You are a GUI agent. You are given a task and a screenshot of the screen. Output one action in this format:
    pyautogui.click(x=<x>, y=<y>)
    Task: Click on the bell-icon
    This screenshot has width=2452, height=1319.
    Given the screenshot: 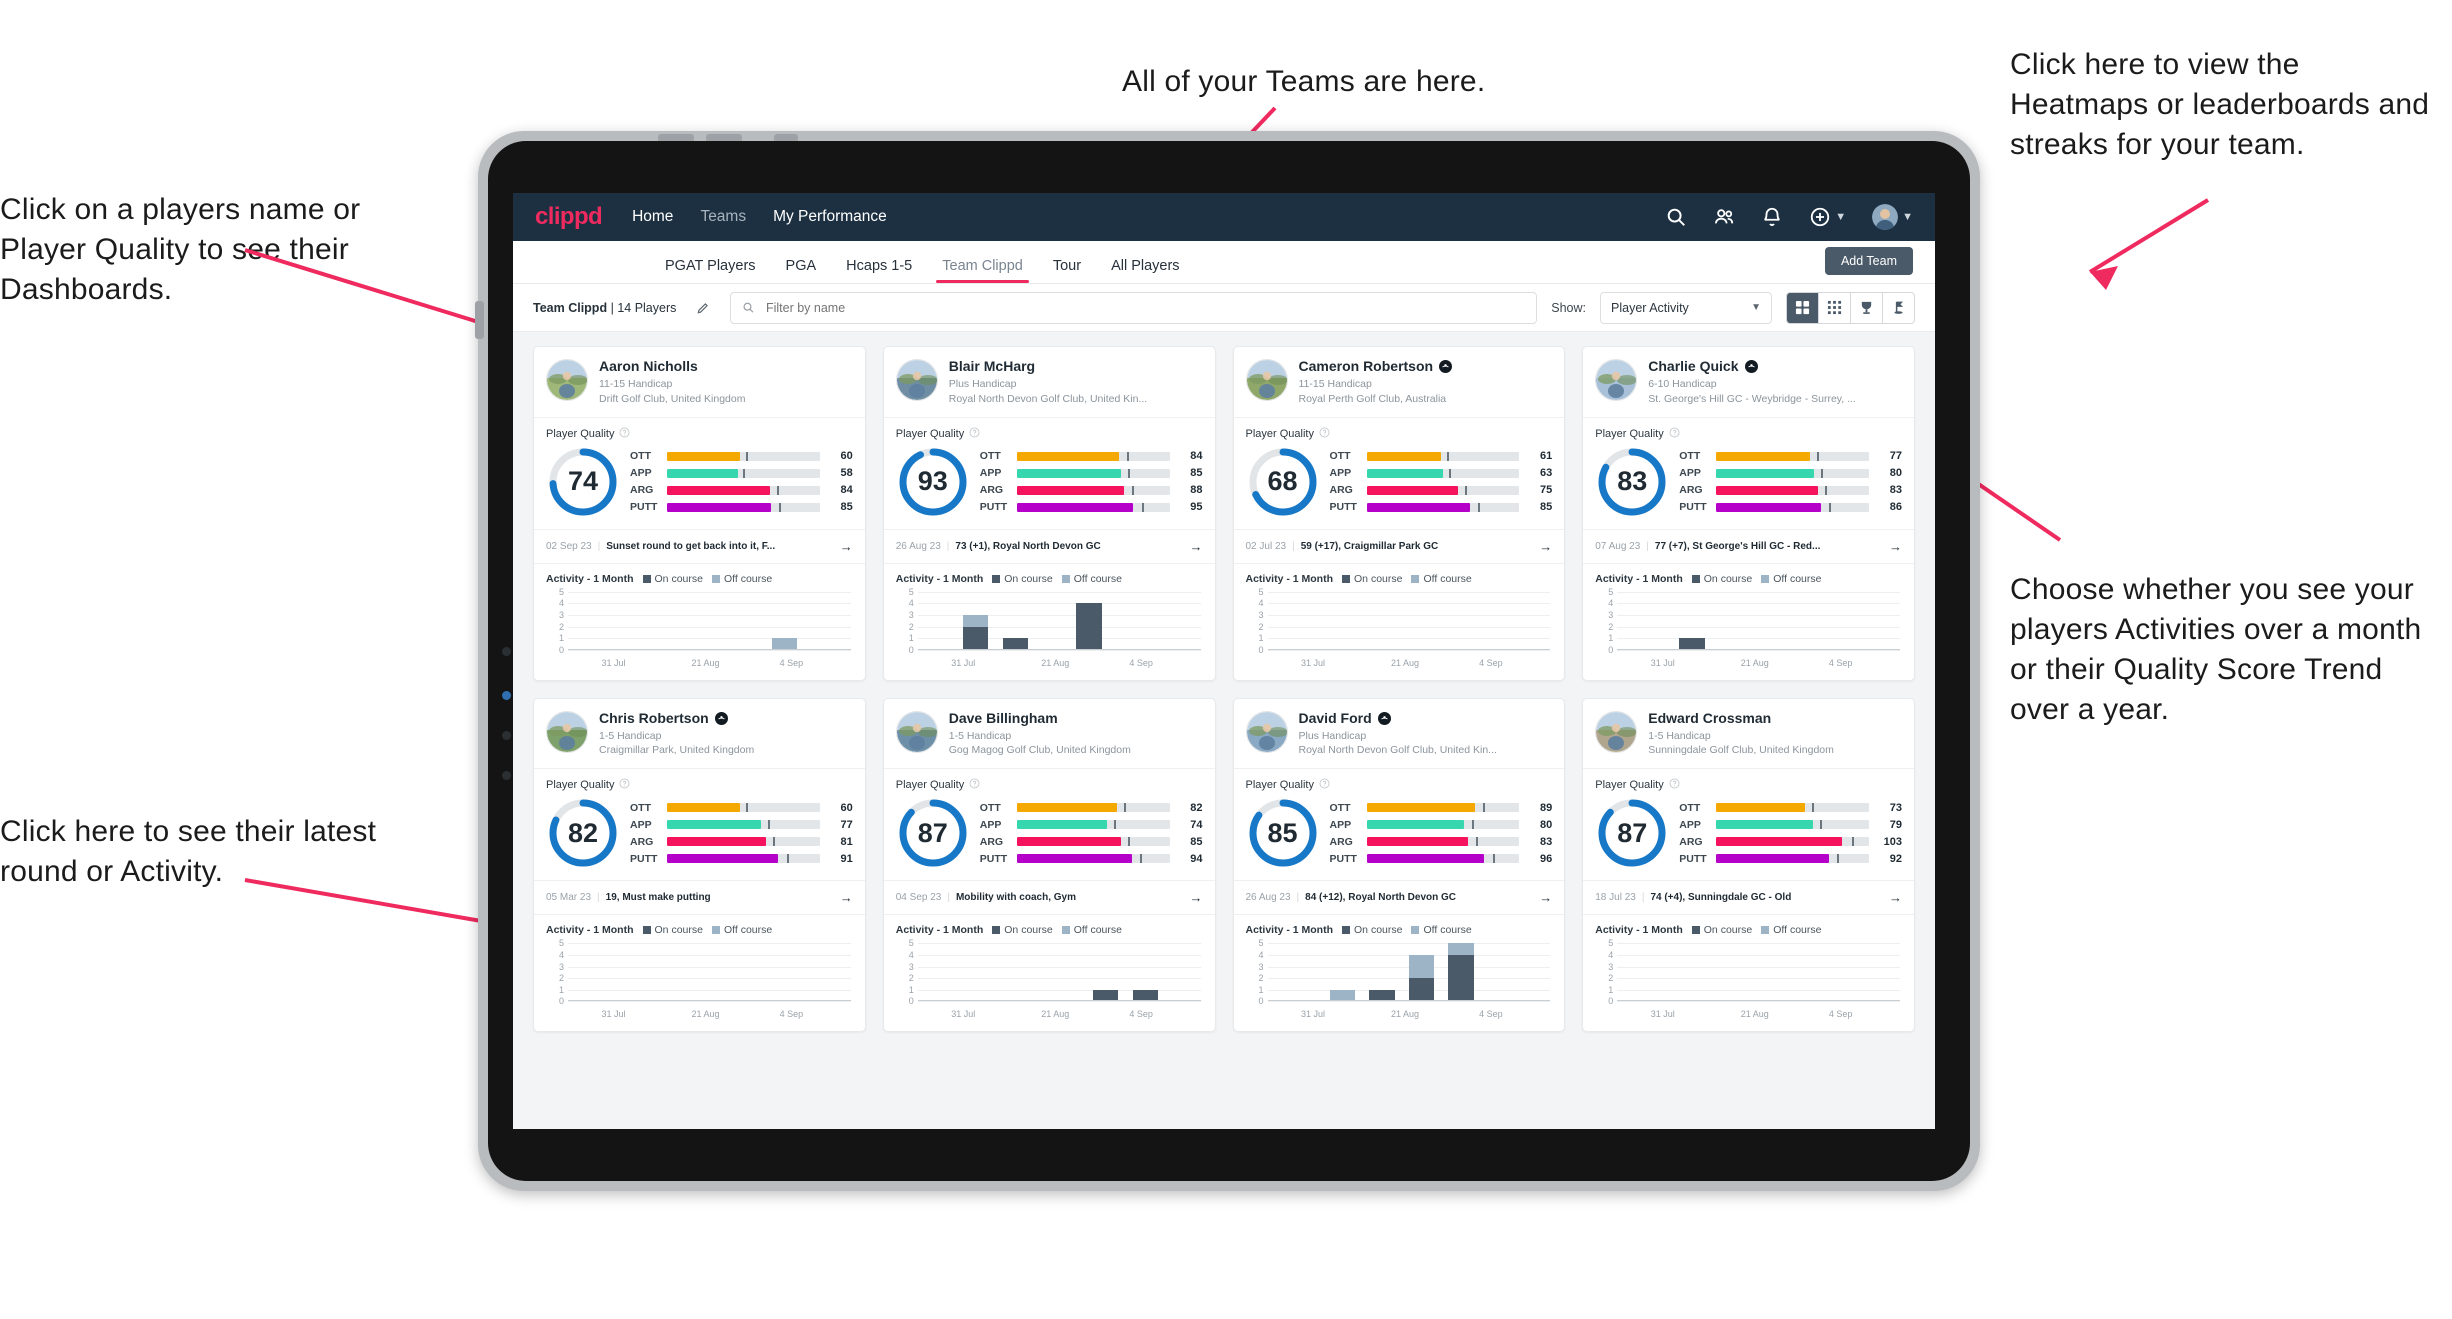 What is the action you would take?
    pyautogui.click(x=1772, y=217)
    